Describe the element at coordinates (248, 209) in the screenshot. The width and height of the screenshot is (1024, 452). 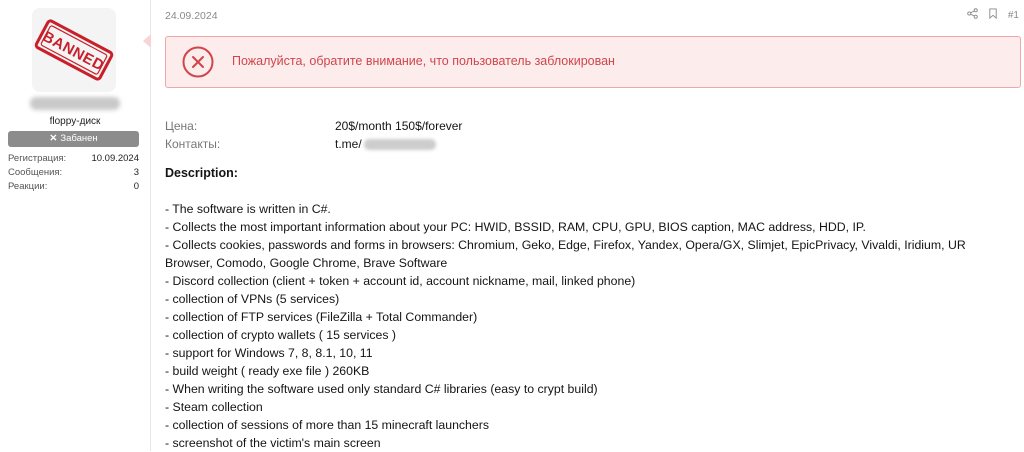
I see `list-item: - The software is written in C#.` at that location.